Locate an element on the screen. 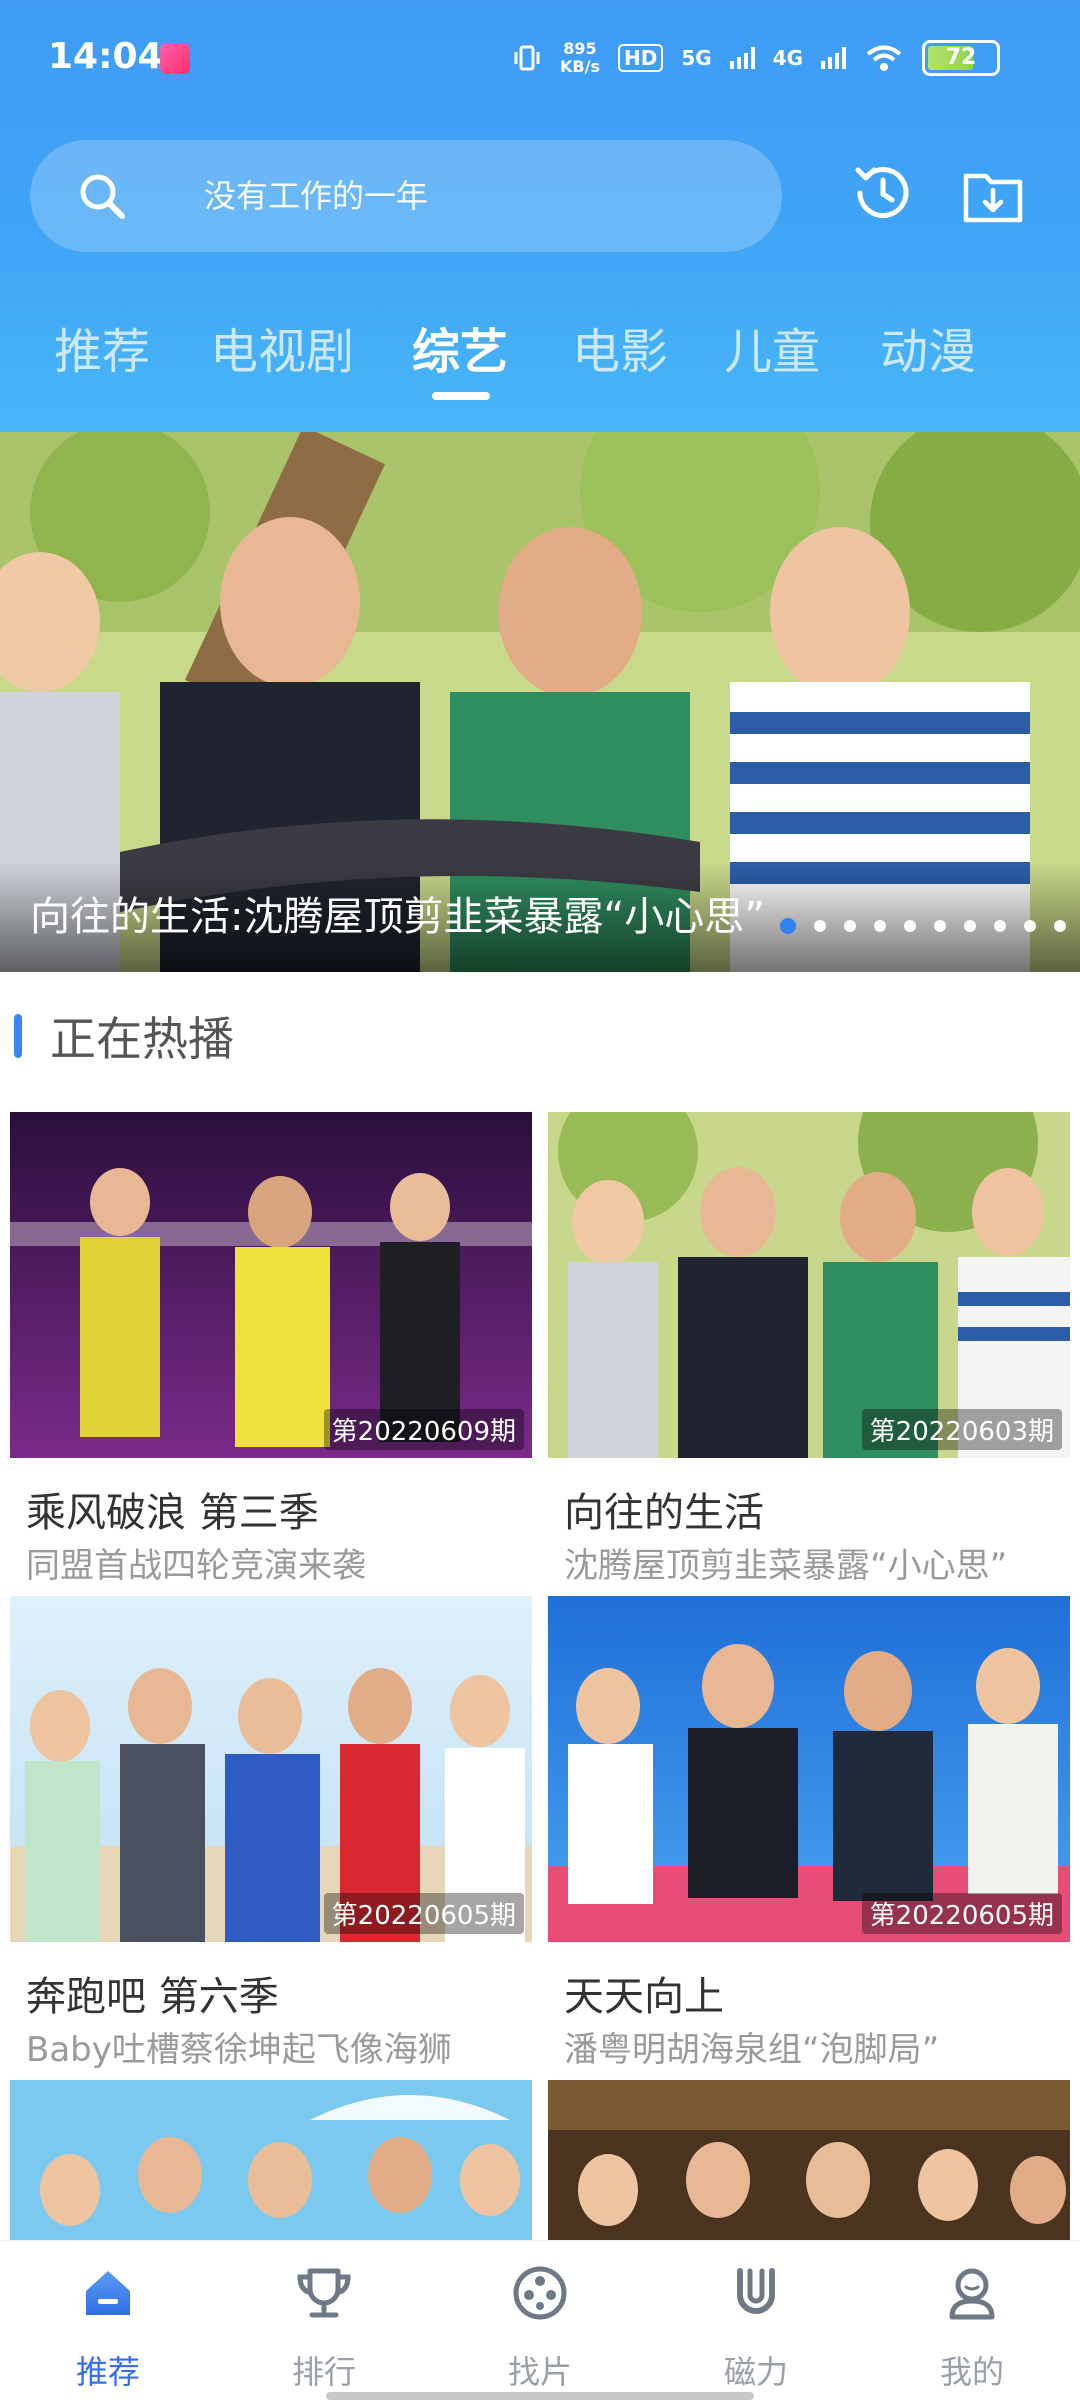 The height and width of the screenshot is (2408, 1080). app-notification-icon is located at coordinates (175, 59).